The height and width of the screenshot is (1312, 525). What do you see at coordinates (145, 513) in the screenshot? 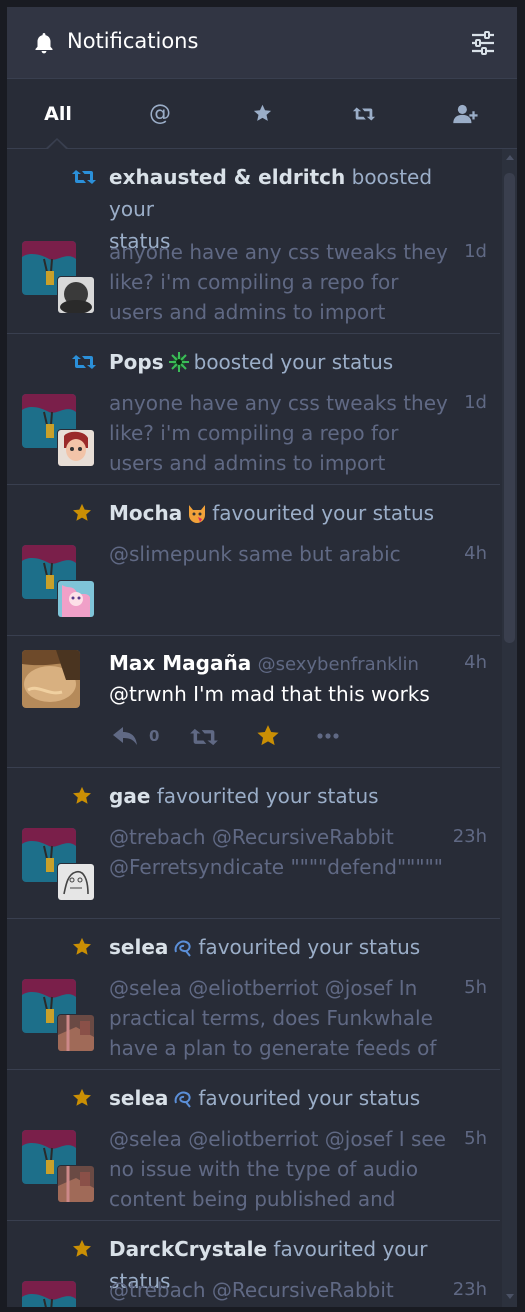
I see `actor-name: Mocha` at bounding box center [145, 513].